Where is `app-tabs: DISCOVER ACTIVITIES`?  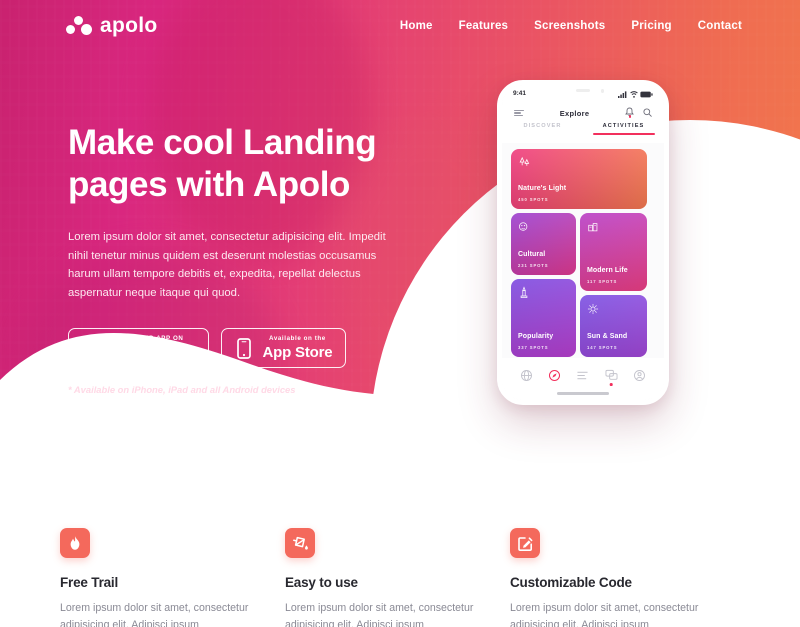
app-tabs: DISCOVER ACTIVITIES is located at coordinates (583, 130).